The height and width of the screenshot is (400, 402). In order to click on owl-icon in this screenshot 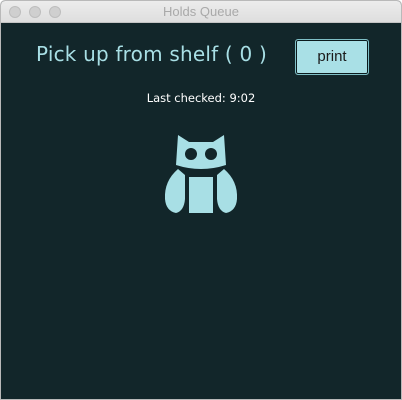, I will do `click(201, 174)`.